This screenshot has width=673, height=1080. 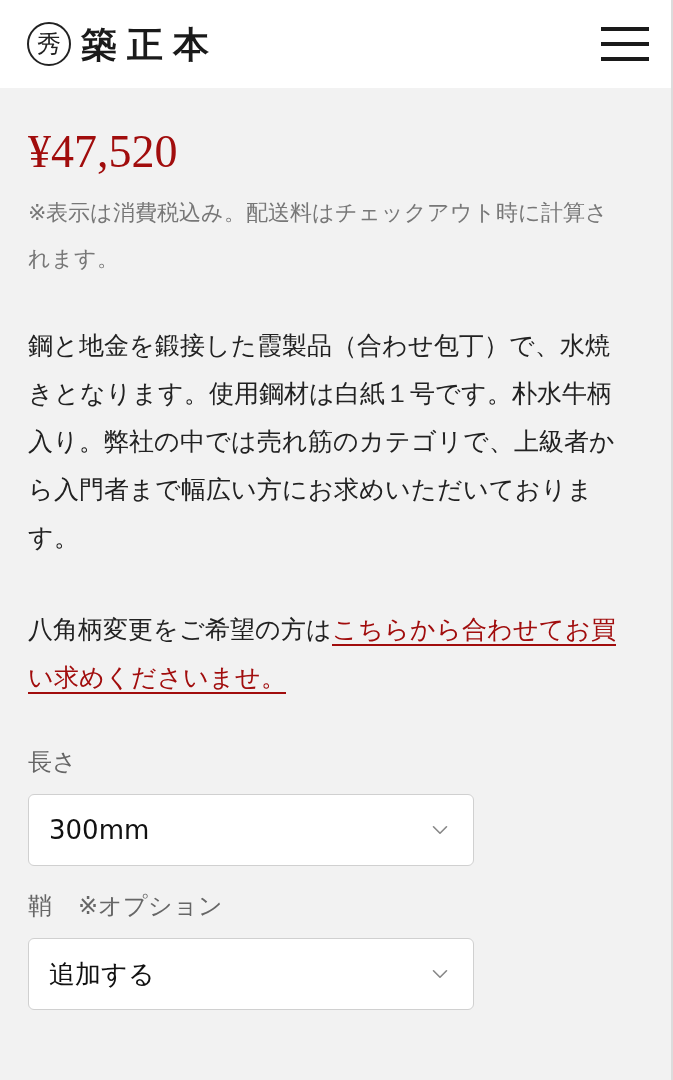 What do you see at coordinates (625, 44) in the screenshot?
I see `menu-icon` at bounding box center [625, 44].